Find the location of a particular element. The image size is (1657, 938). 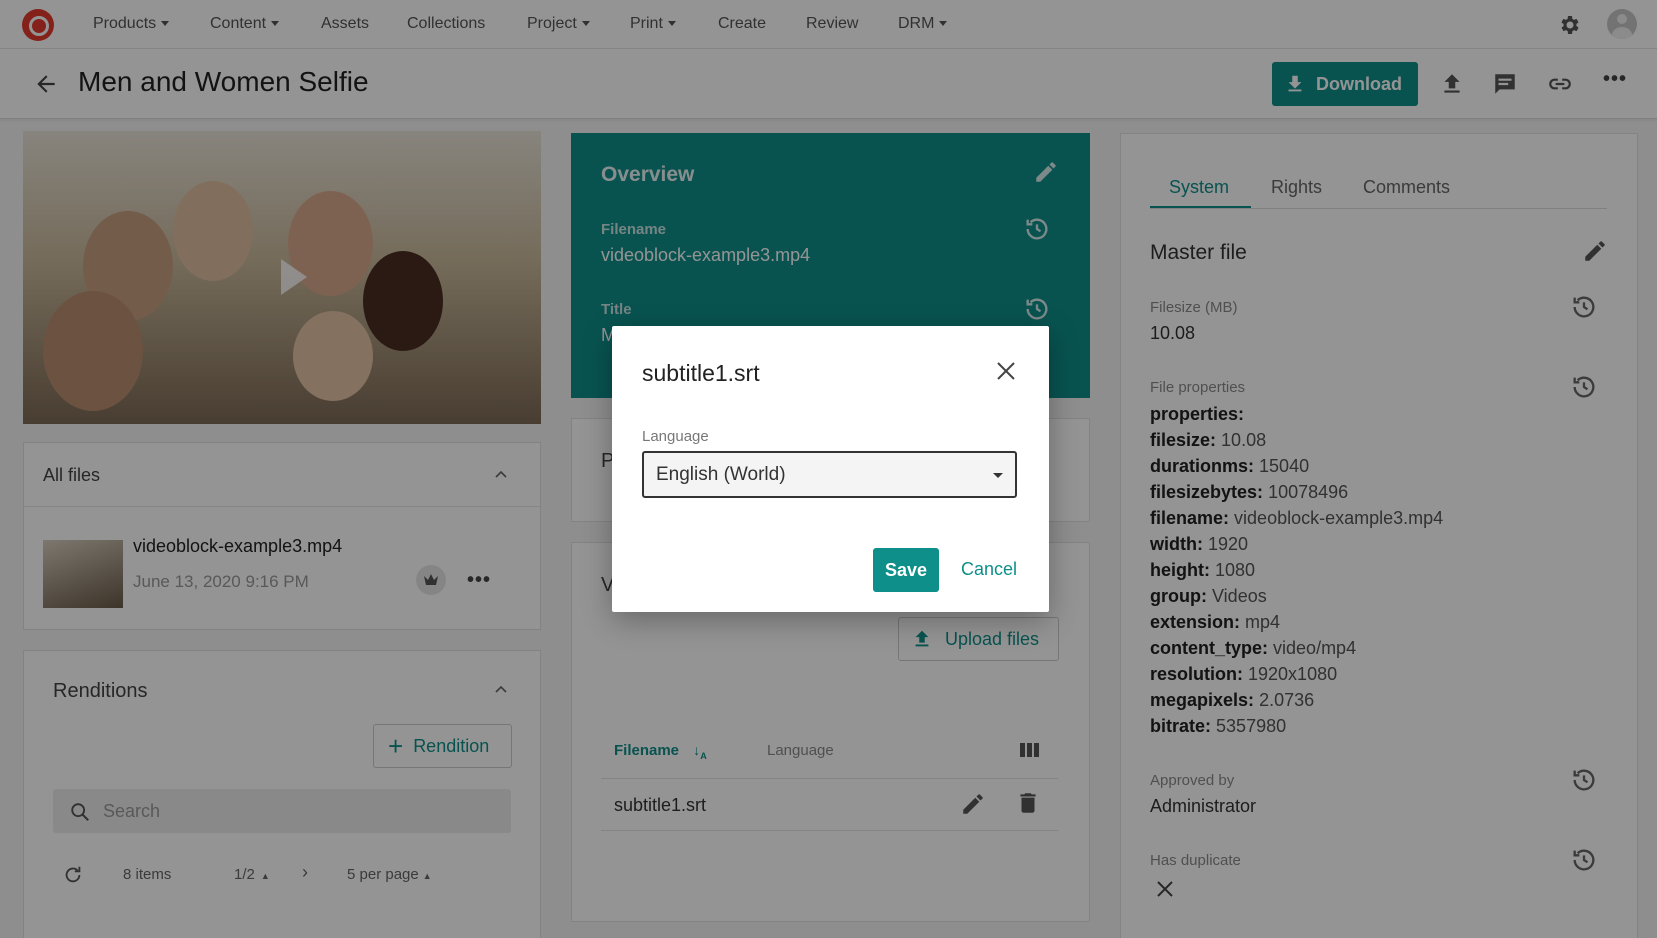

language-label: Language is located at coordinates (675, 436).